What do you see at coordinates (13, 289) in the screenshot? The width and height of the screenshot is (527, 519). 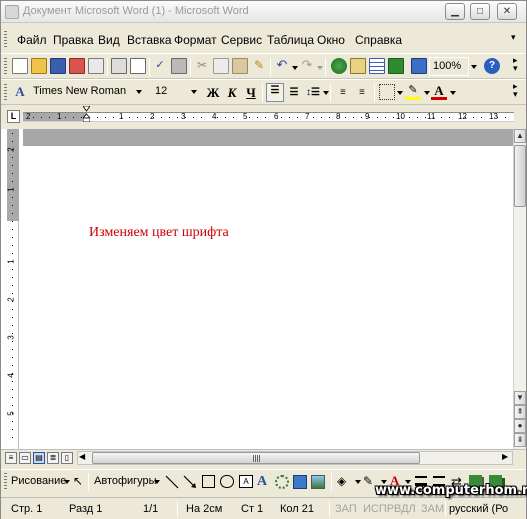 I see `vertical-ruler: 2 1 1 2 3 4 5` at bounding box center [13, 289].